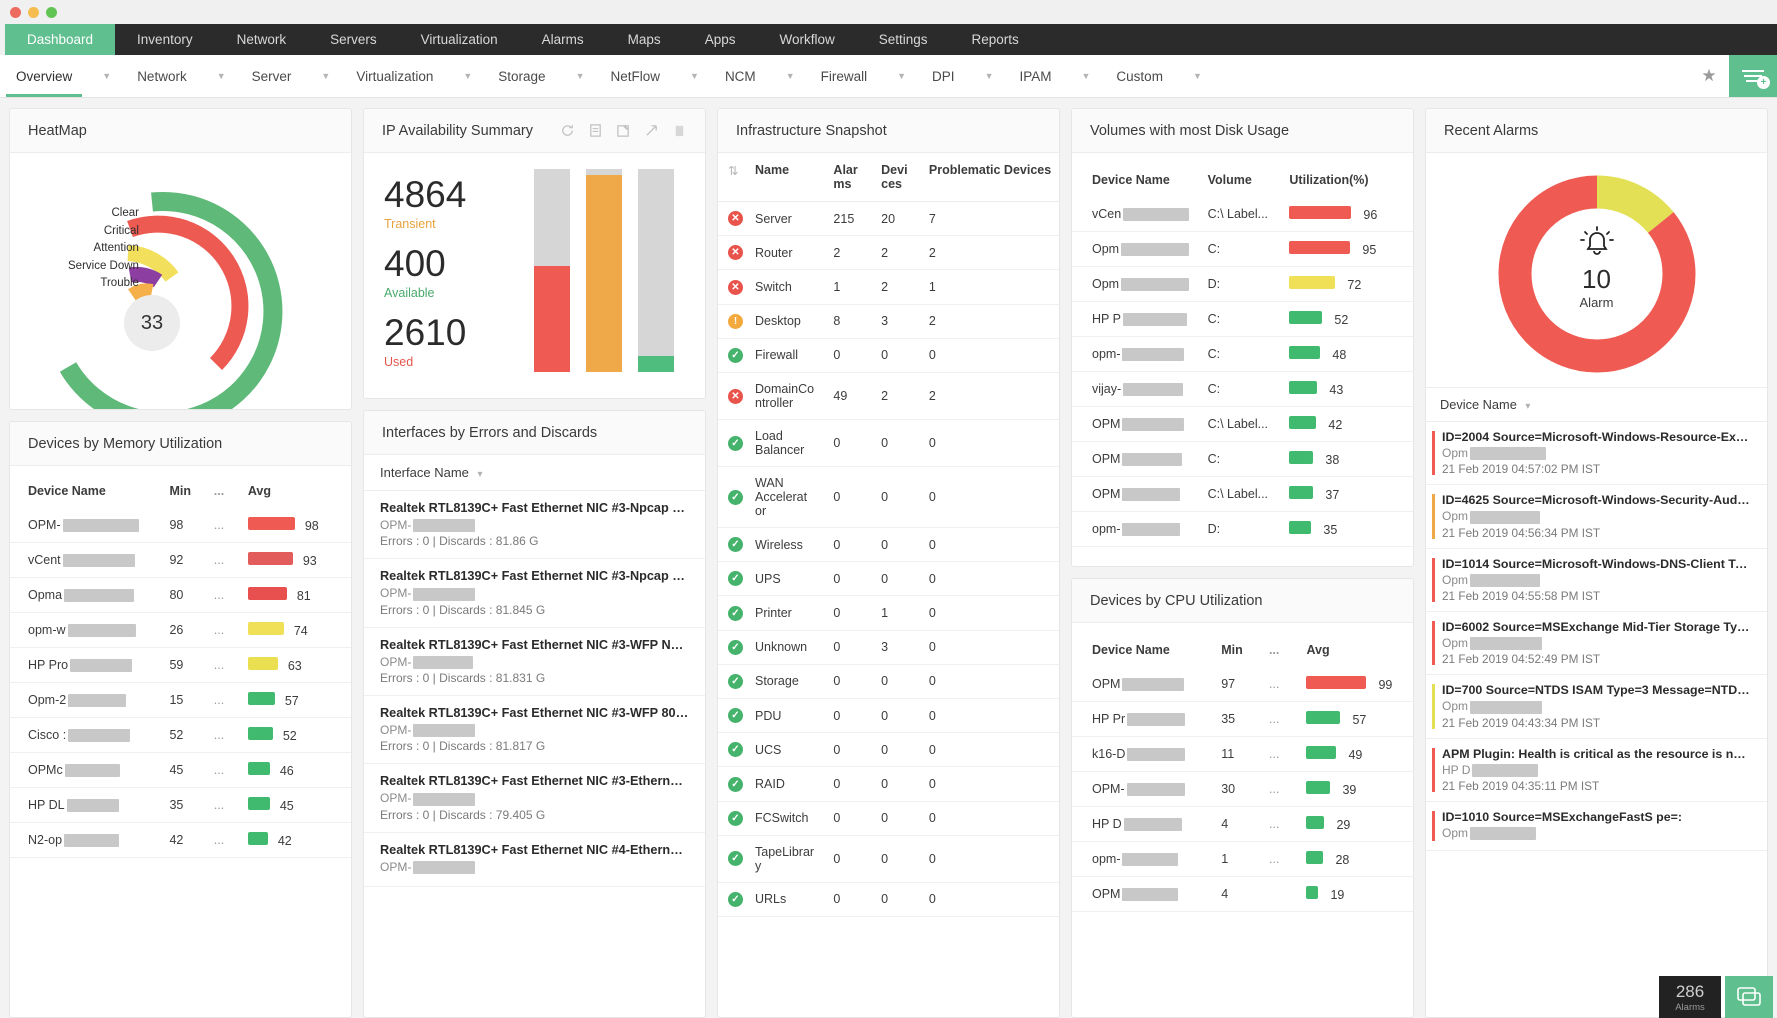  Describe the element at coordinates (1242, 249) in the screenshot. I see `table-row: Opm C: 95` at that location.